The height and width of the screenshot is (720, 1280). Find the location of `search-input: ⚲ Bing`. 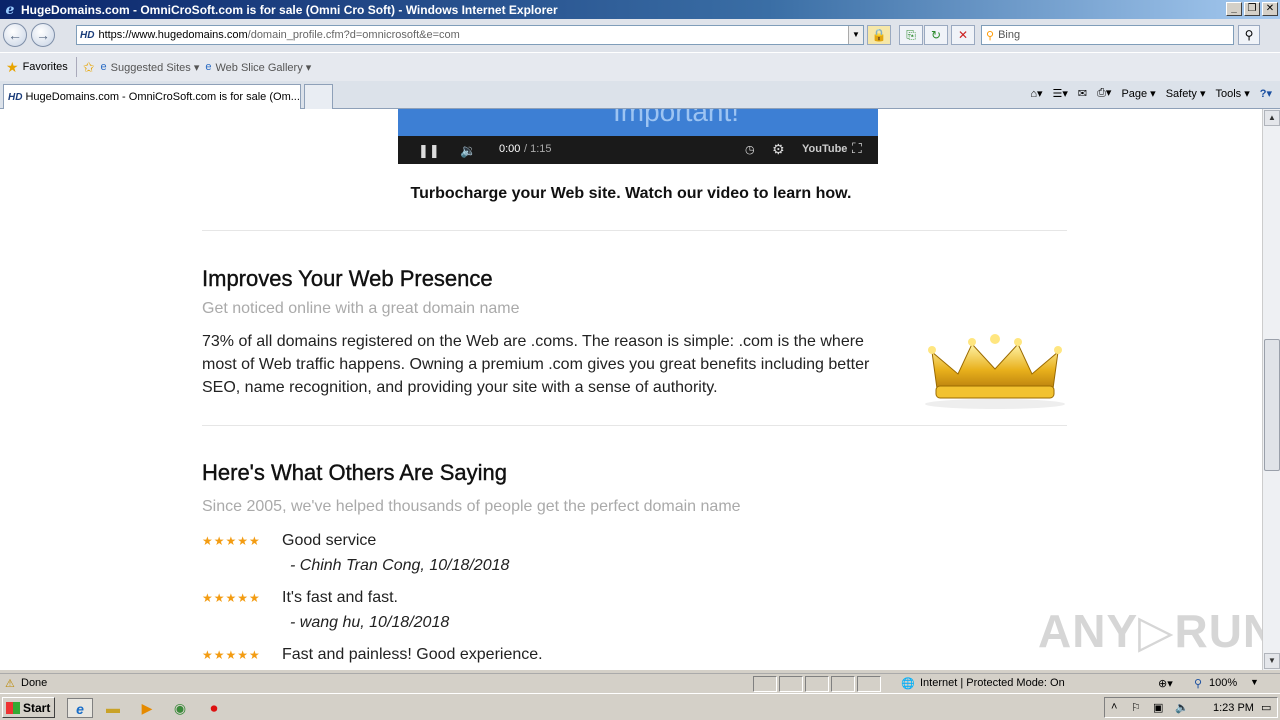

search-input: ⚲ Bing is located at coordinates (1107, 35).